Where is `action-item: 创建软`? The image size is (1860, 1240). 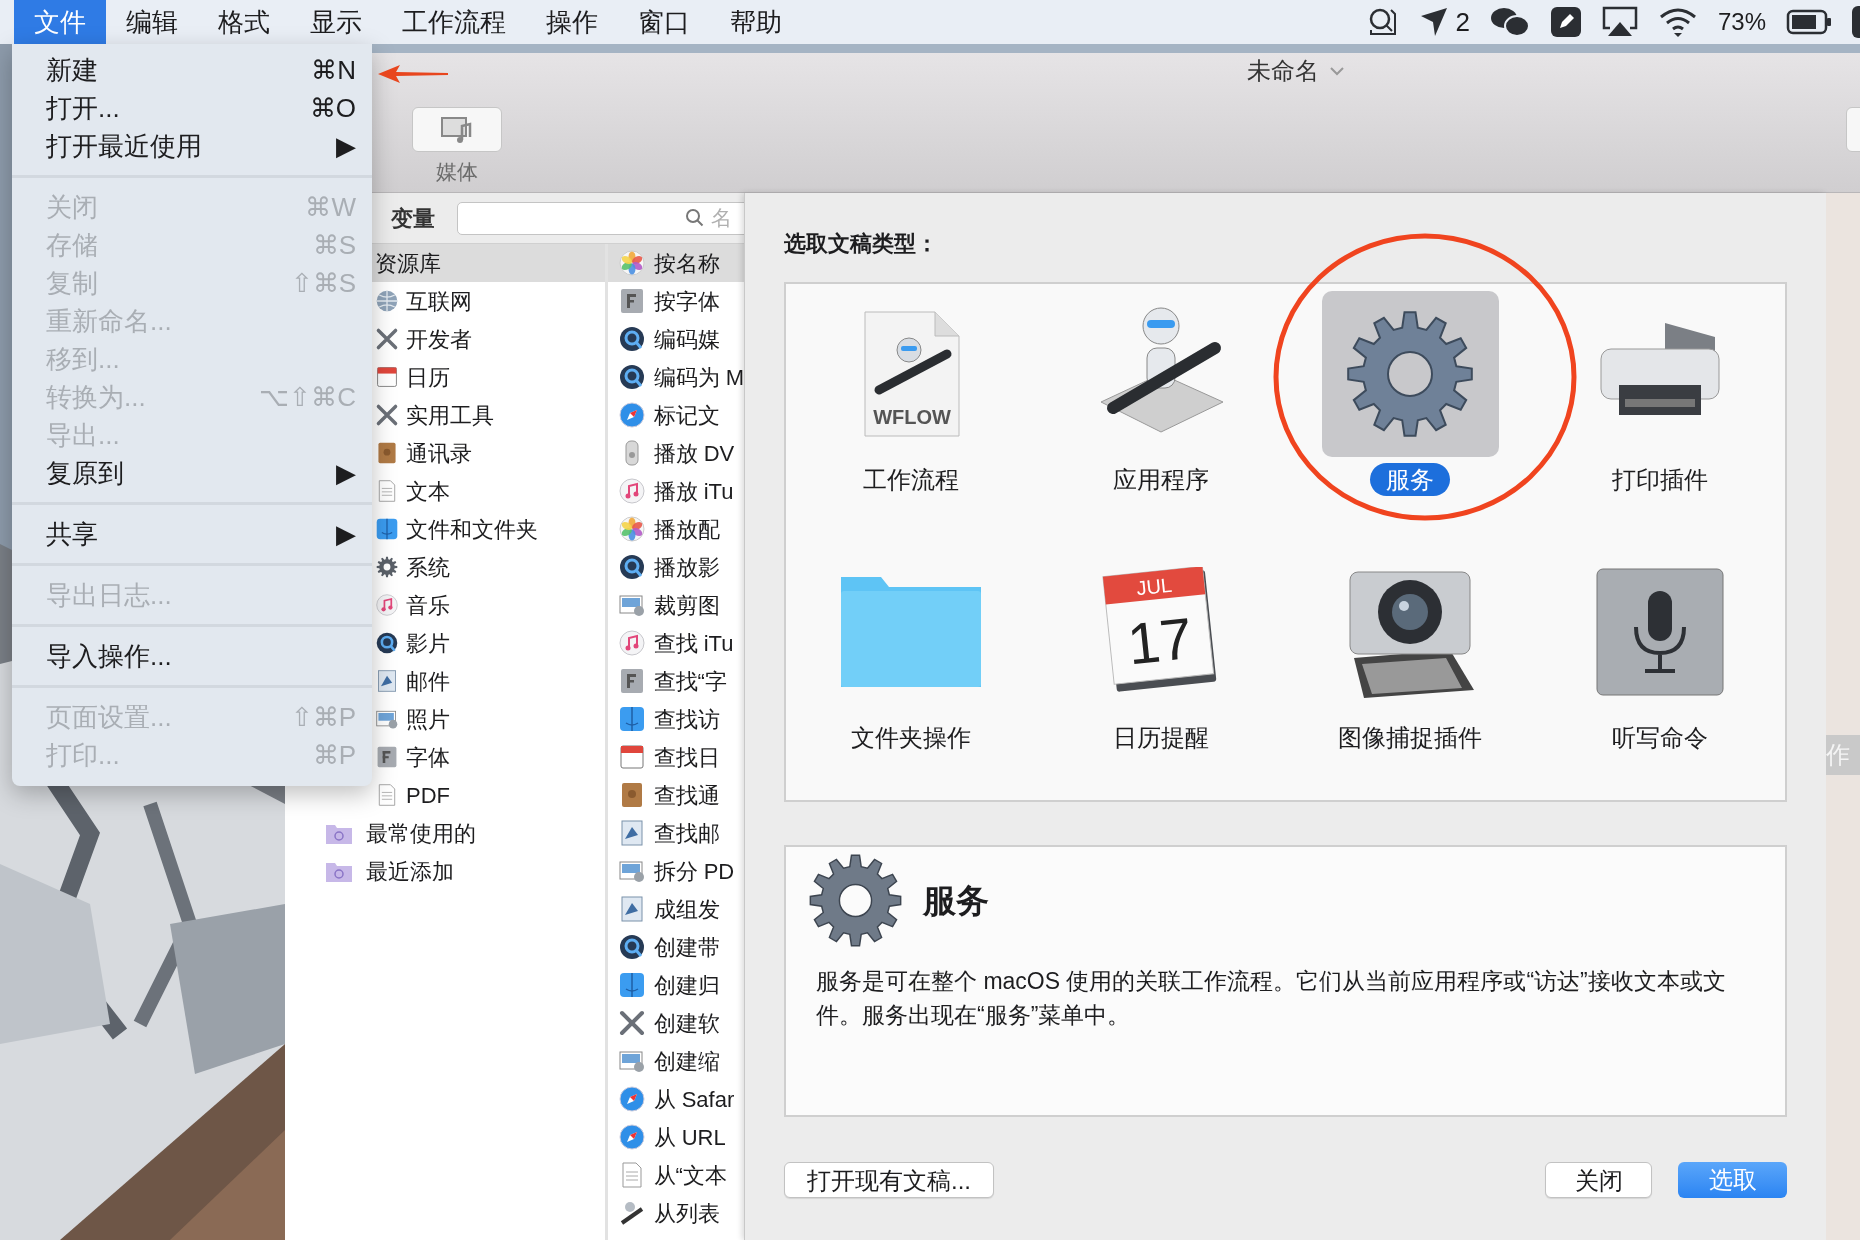 action-item: 创建软 is located at coordinates (675, 1023).